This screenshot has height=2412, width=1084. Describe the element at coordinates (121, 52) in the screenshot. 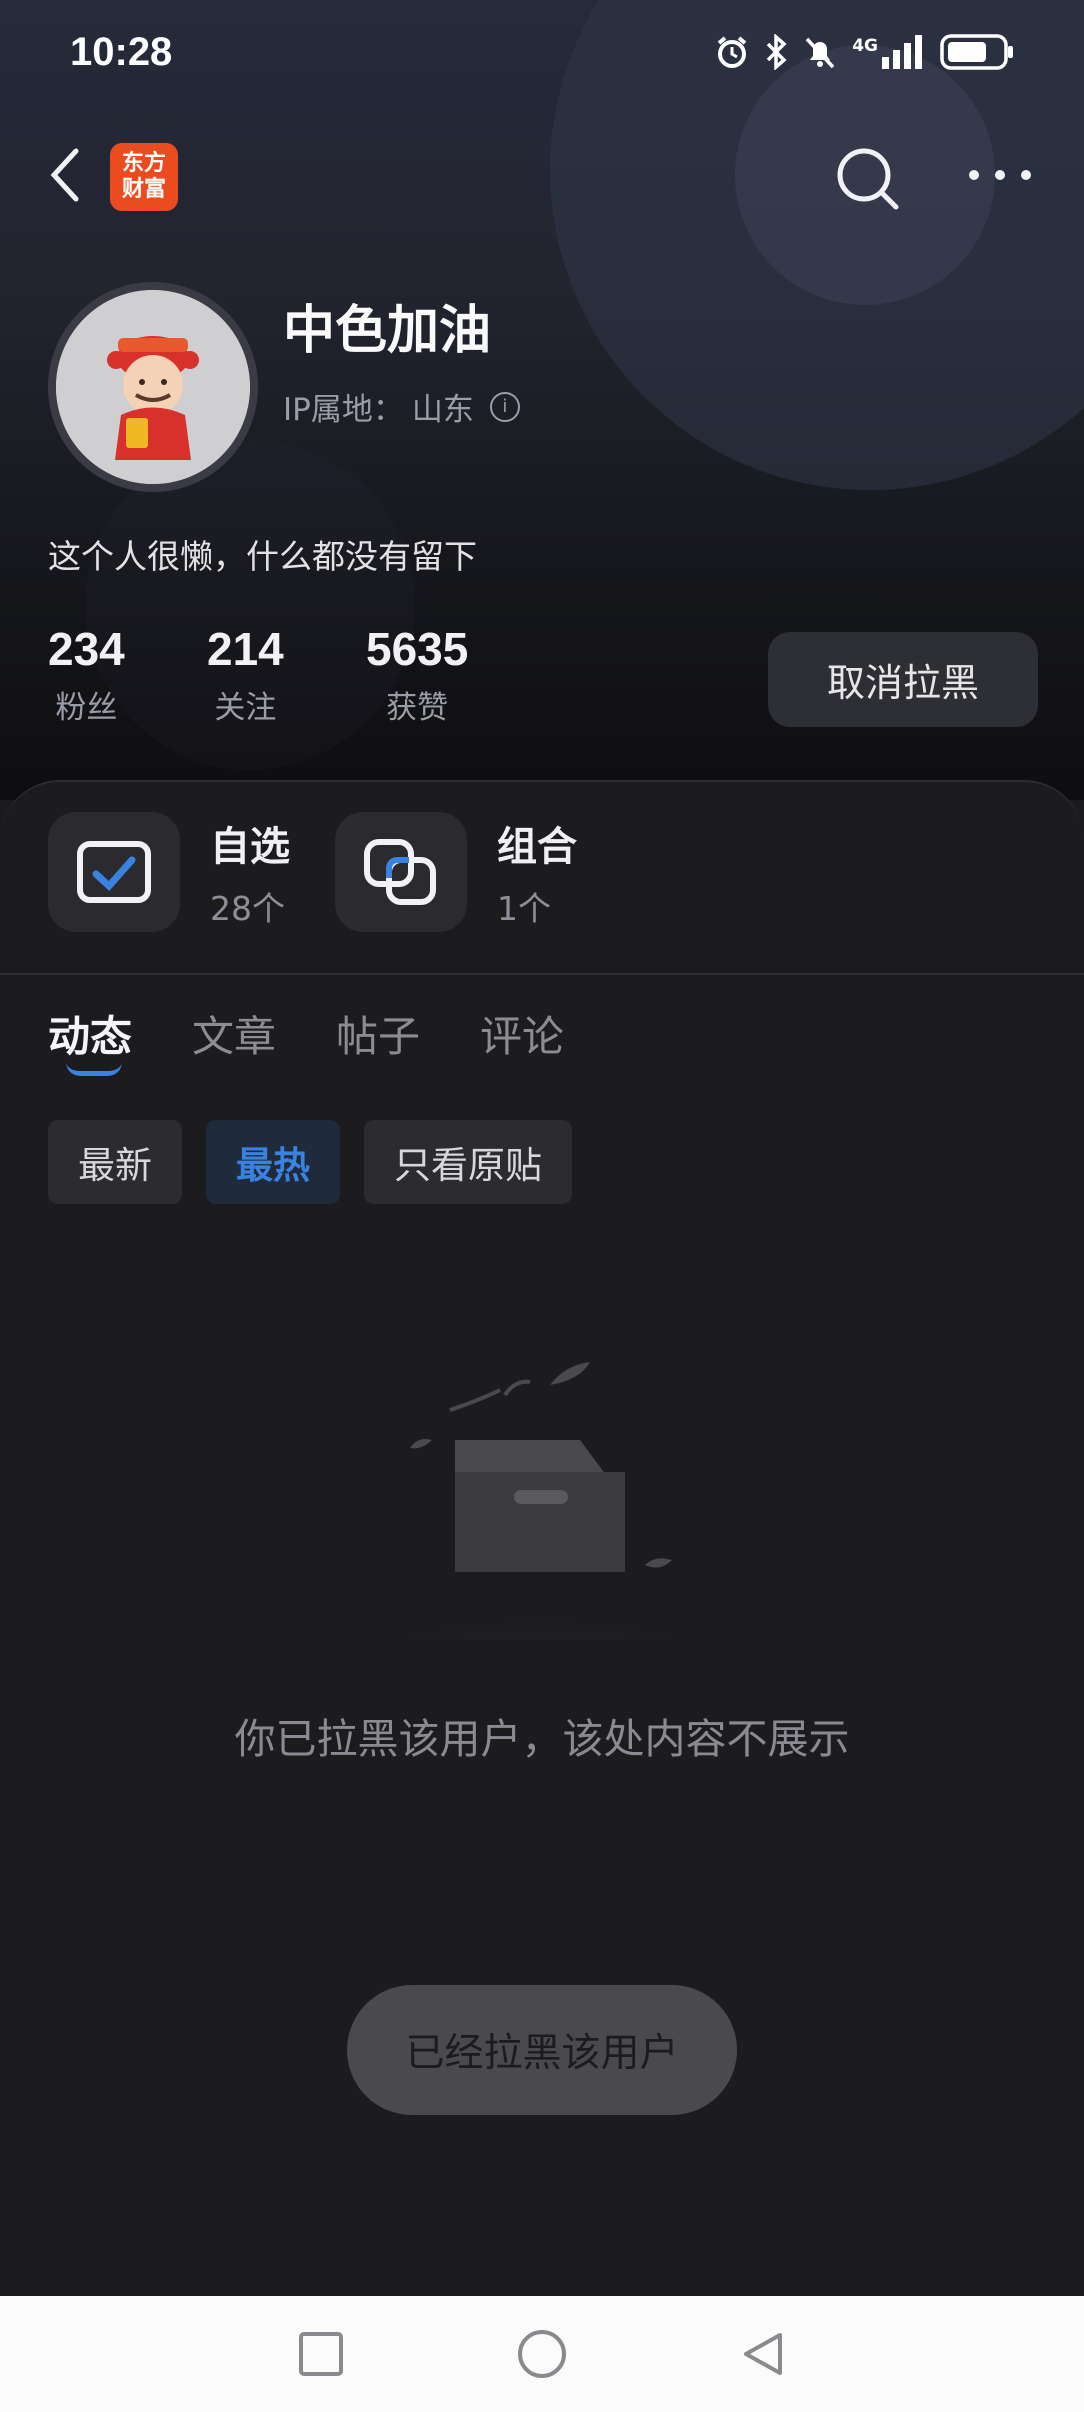

I see `status-time: 10:28` at that location.